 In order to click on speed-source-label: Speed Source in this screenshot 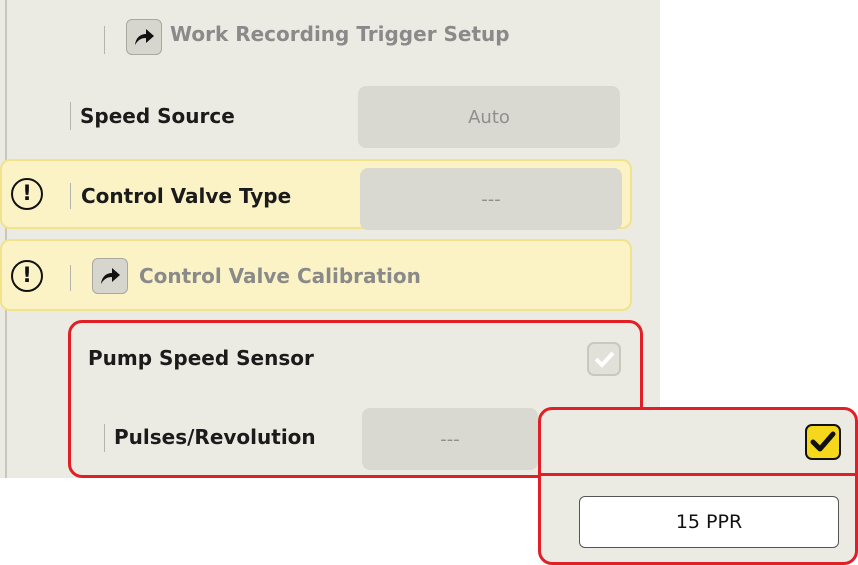, I will do `click(157, 116)`.